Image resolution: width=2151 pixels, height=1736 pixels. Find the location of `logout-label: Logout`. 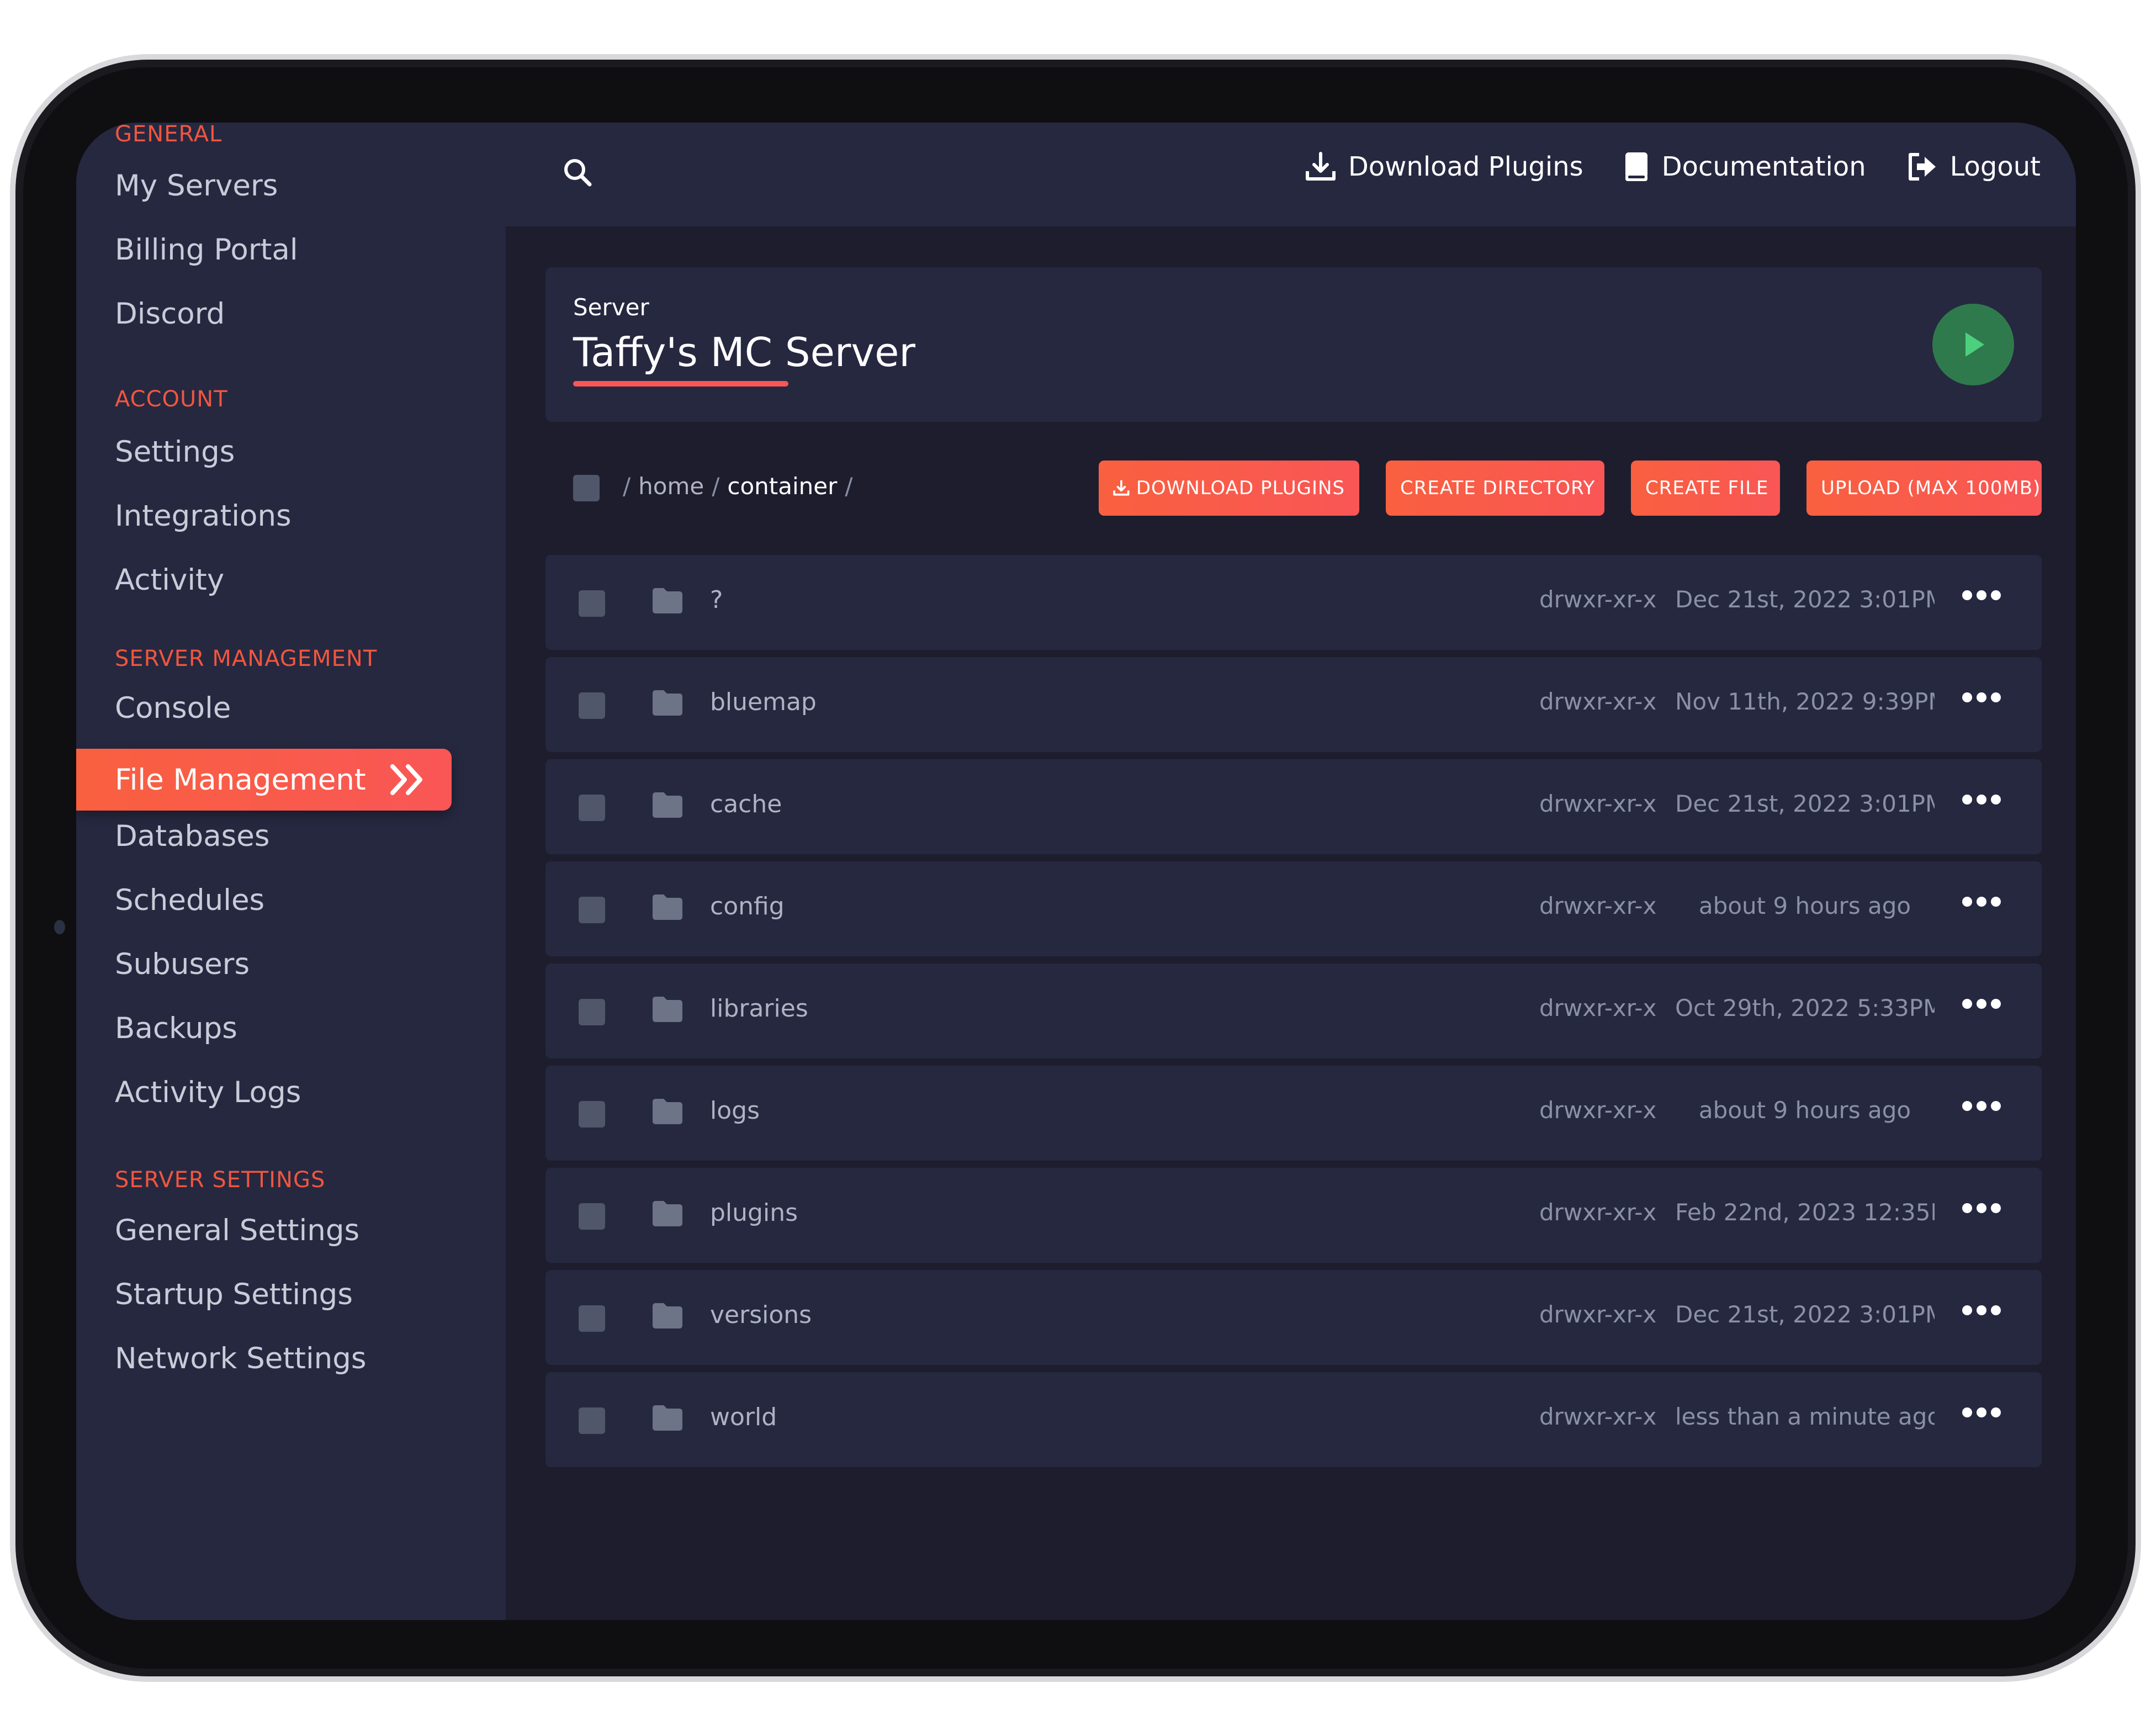

logout-label: Logout is located at coordinates (1995, 166).